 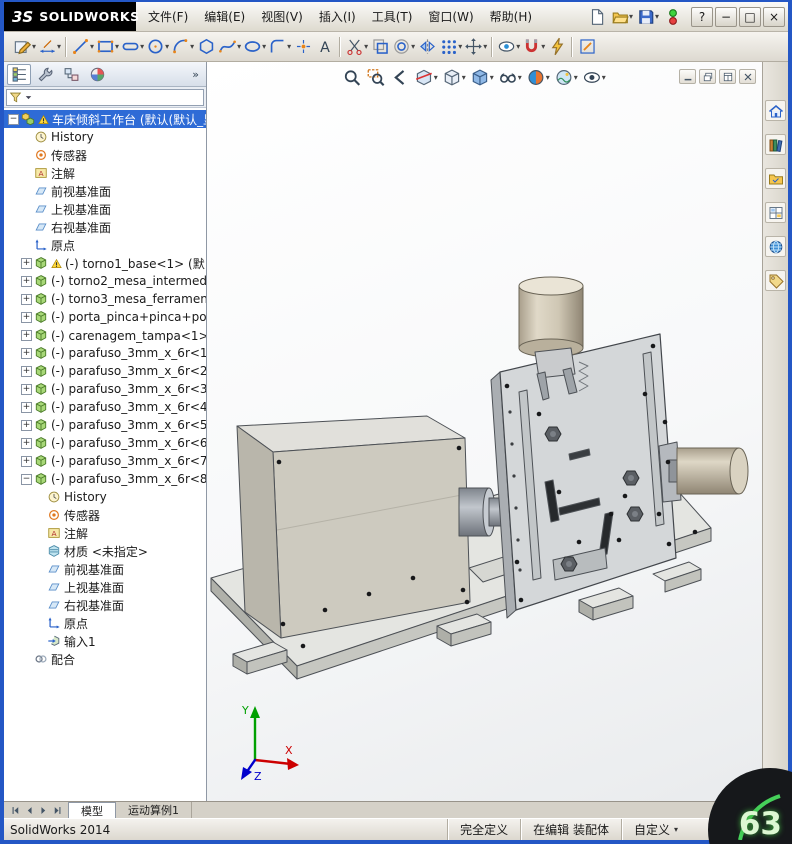 What do you see at coordinates (105, 533) in the screenshot?
I see `tree-row-sub-annotations: A 注解` at bounding box center [105, 533].